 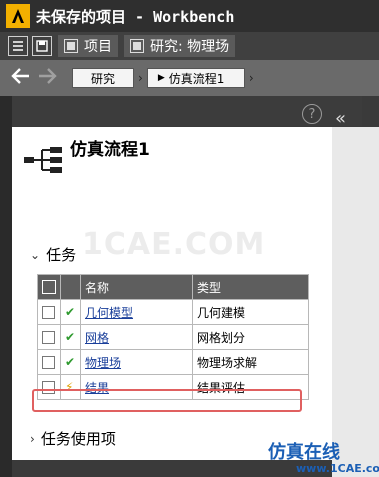 I want to click on table-header-row: 名称 类型, so click(x=173, y=287).